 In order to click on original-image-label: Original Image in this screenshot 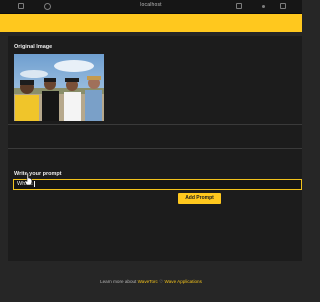, I will do `click(33, 47)`.